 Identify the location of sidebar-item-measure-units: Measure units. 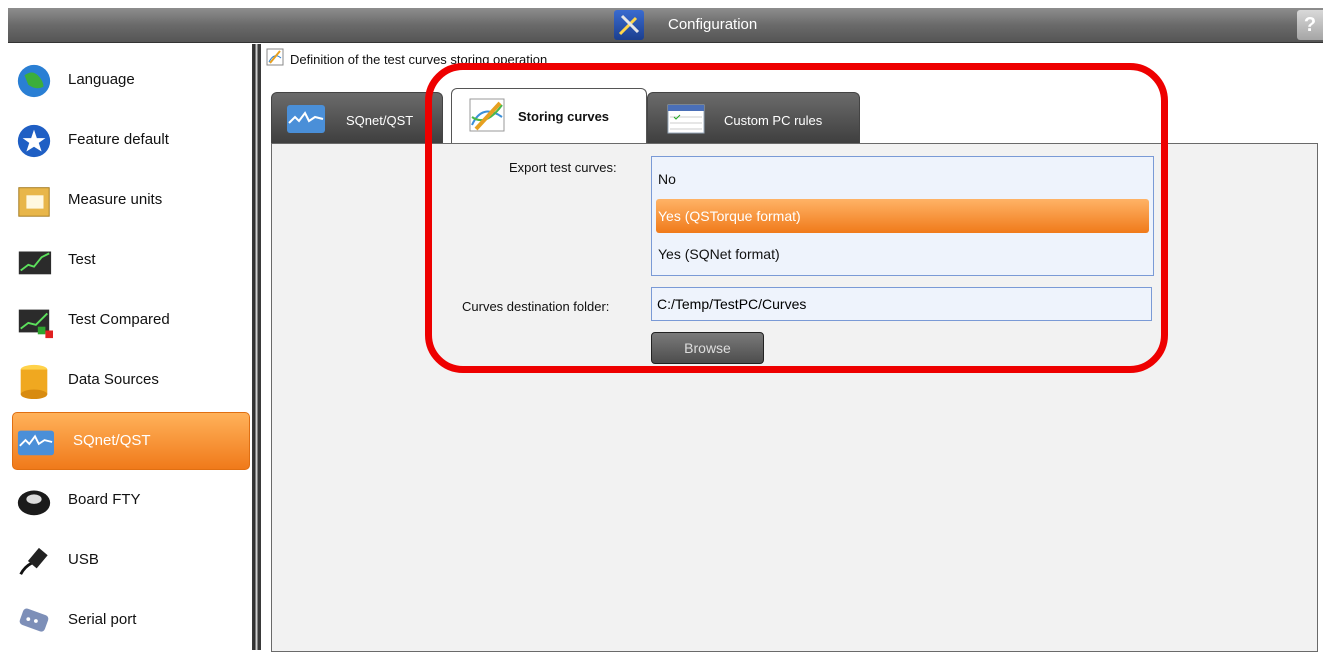
(130, 200).